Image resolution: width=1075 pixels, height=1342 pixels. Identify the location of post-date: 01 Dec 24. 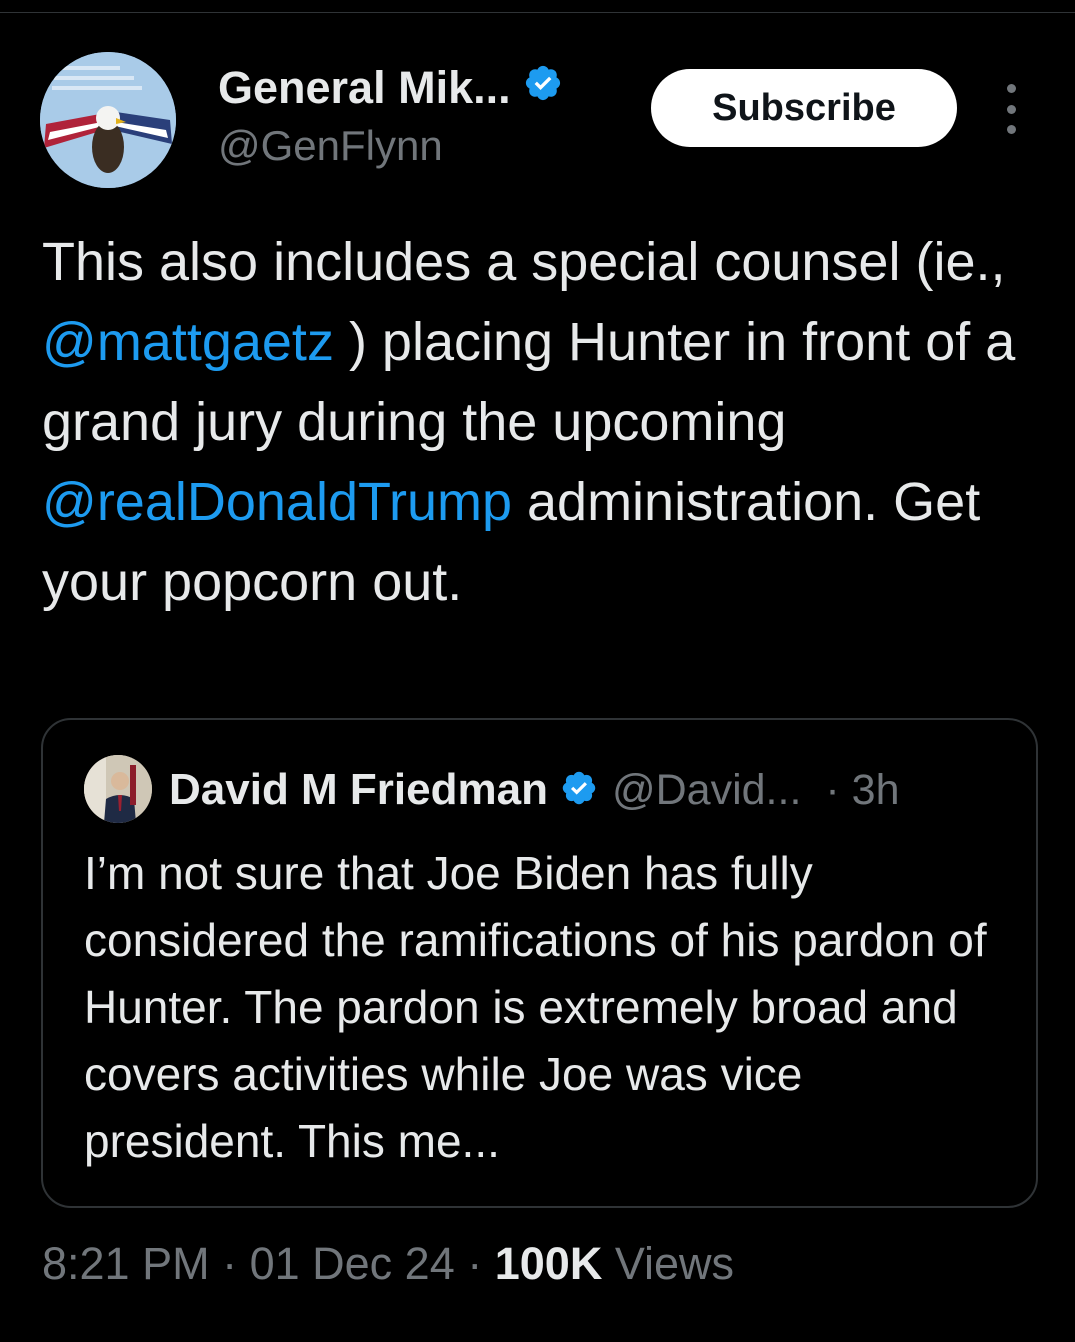
(352, 1263).